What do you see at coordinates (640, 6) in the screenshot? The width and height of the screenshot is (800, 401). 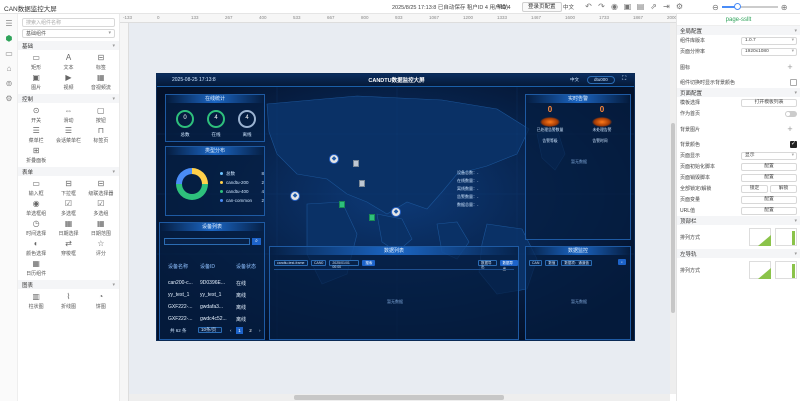 I see `save-as-icon: ▤` at bounding box center [640, 6].